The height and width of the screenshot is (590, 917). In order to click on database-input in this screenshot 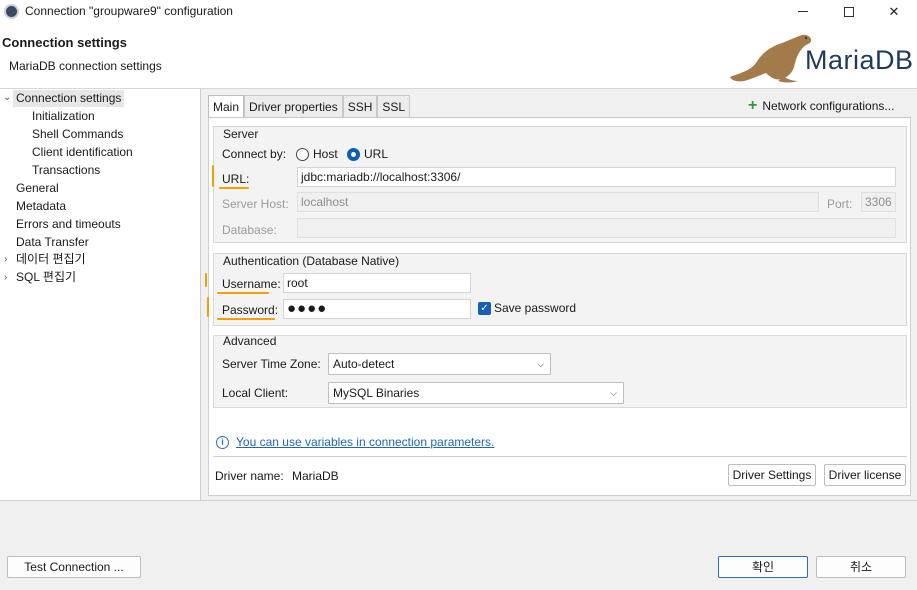, I will do `click(596, 228)`.